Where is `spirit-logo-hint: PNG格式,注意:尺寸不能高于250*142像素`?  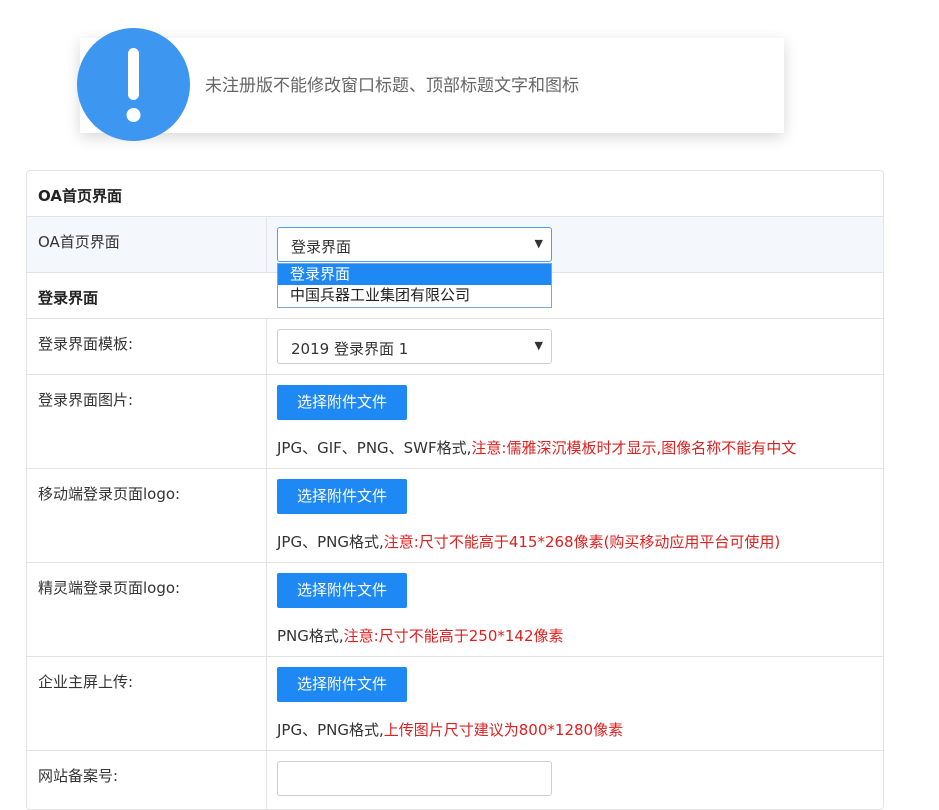
spirit-logo-hint: PNG格式,注意:尺寸不能高于250*142像素 is located at coordinates (420, 635).